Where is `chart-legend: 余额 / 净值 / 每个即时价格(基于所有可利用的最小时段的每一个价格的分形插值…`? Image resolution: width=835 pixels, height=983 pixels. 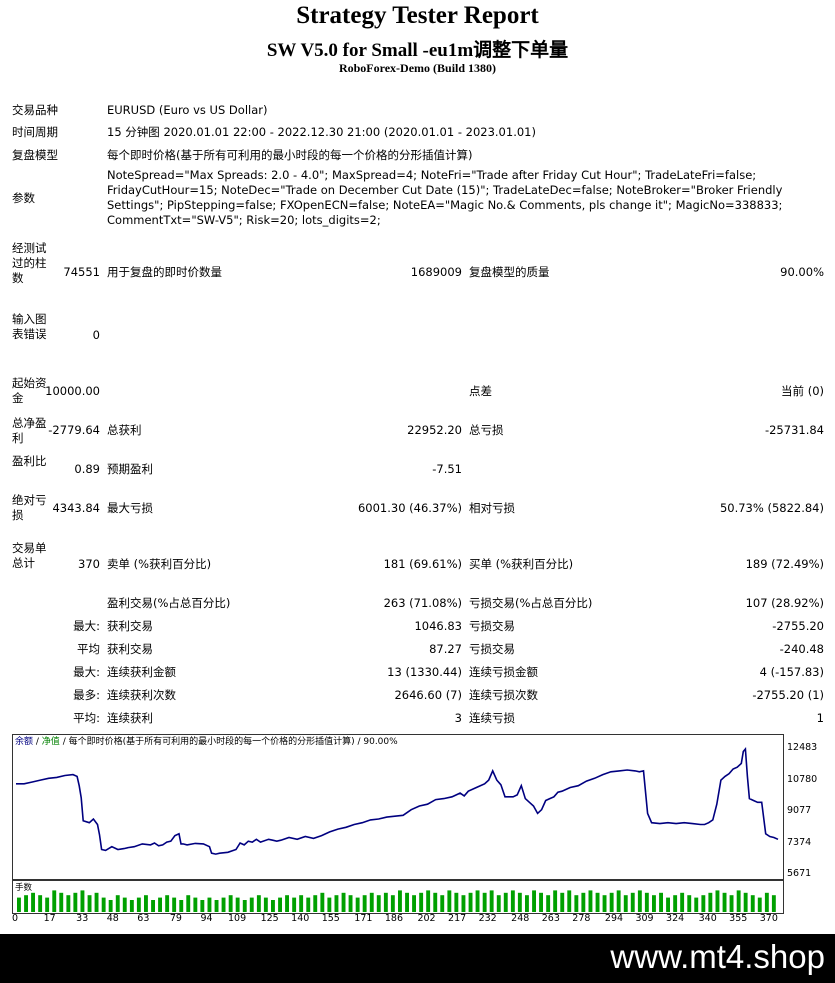 chart-legend: 余额 / 净值 / 每个即时价格(基于所有可利用的最小时段的每一个价格的分形插值… is located at coordinates (206, 742).